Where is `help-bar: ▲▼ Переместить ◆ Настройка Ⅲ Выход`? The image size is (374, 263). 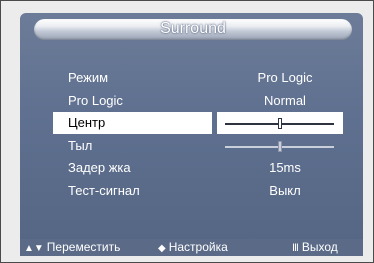
help-bar: ▲▼ Переместить ◆ Настройка Ⅲ Выход is located at coordinates (191, 247).